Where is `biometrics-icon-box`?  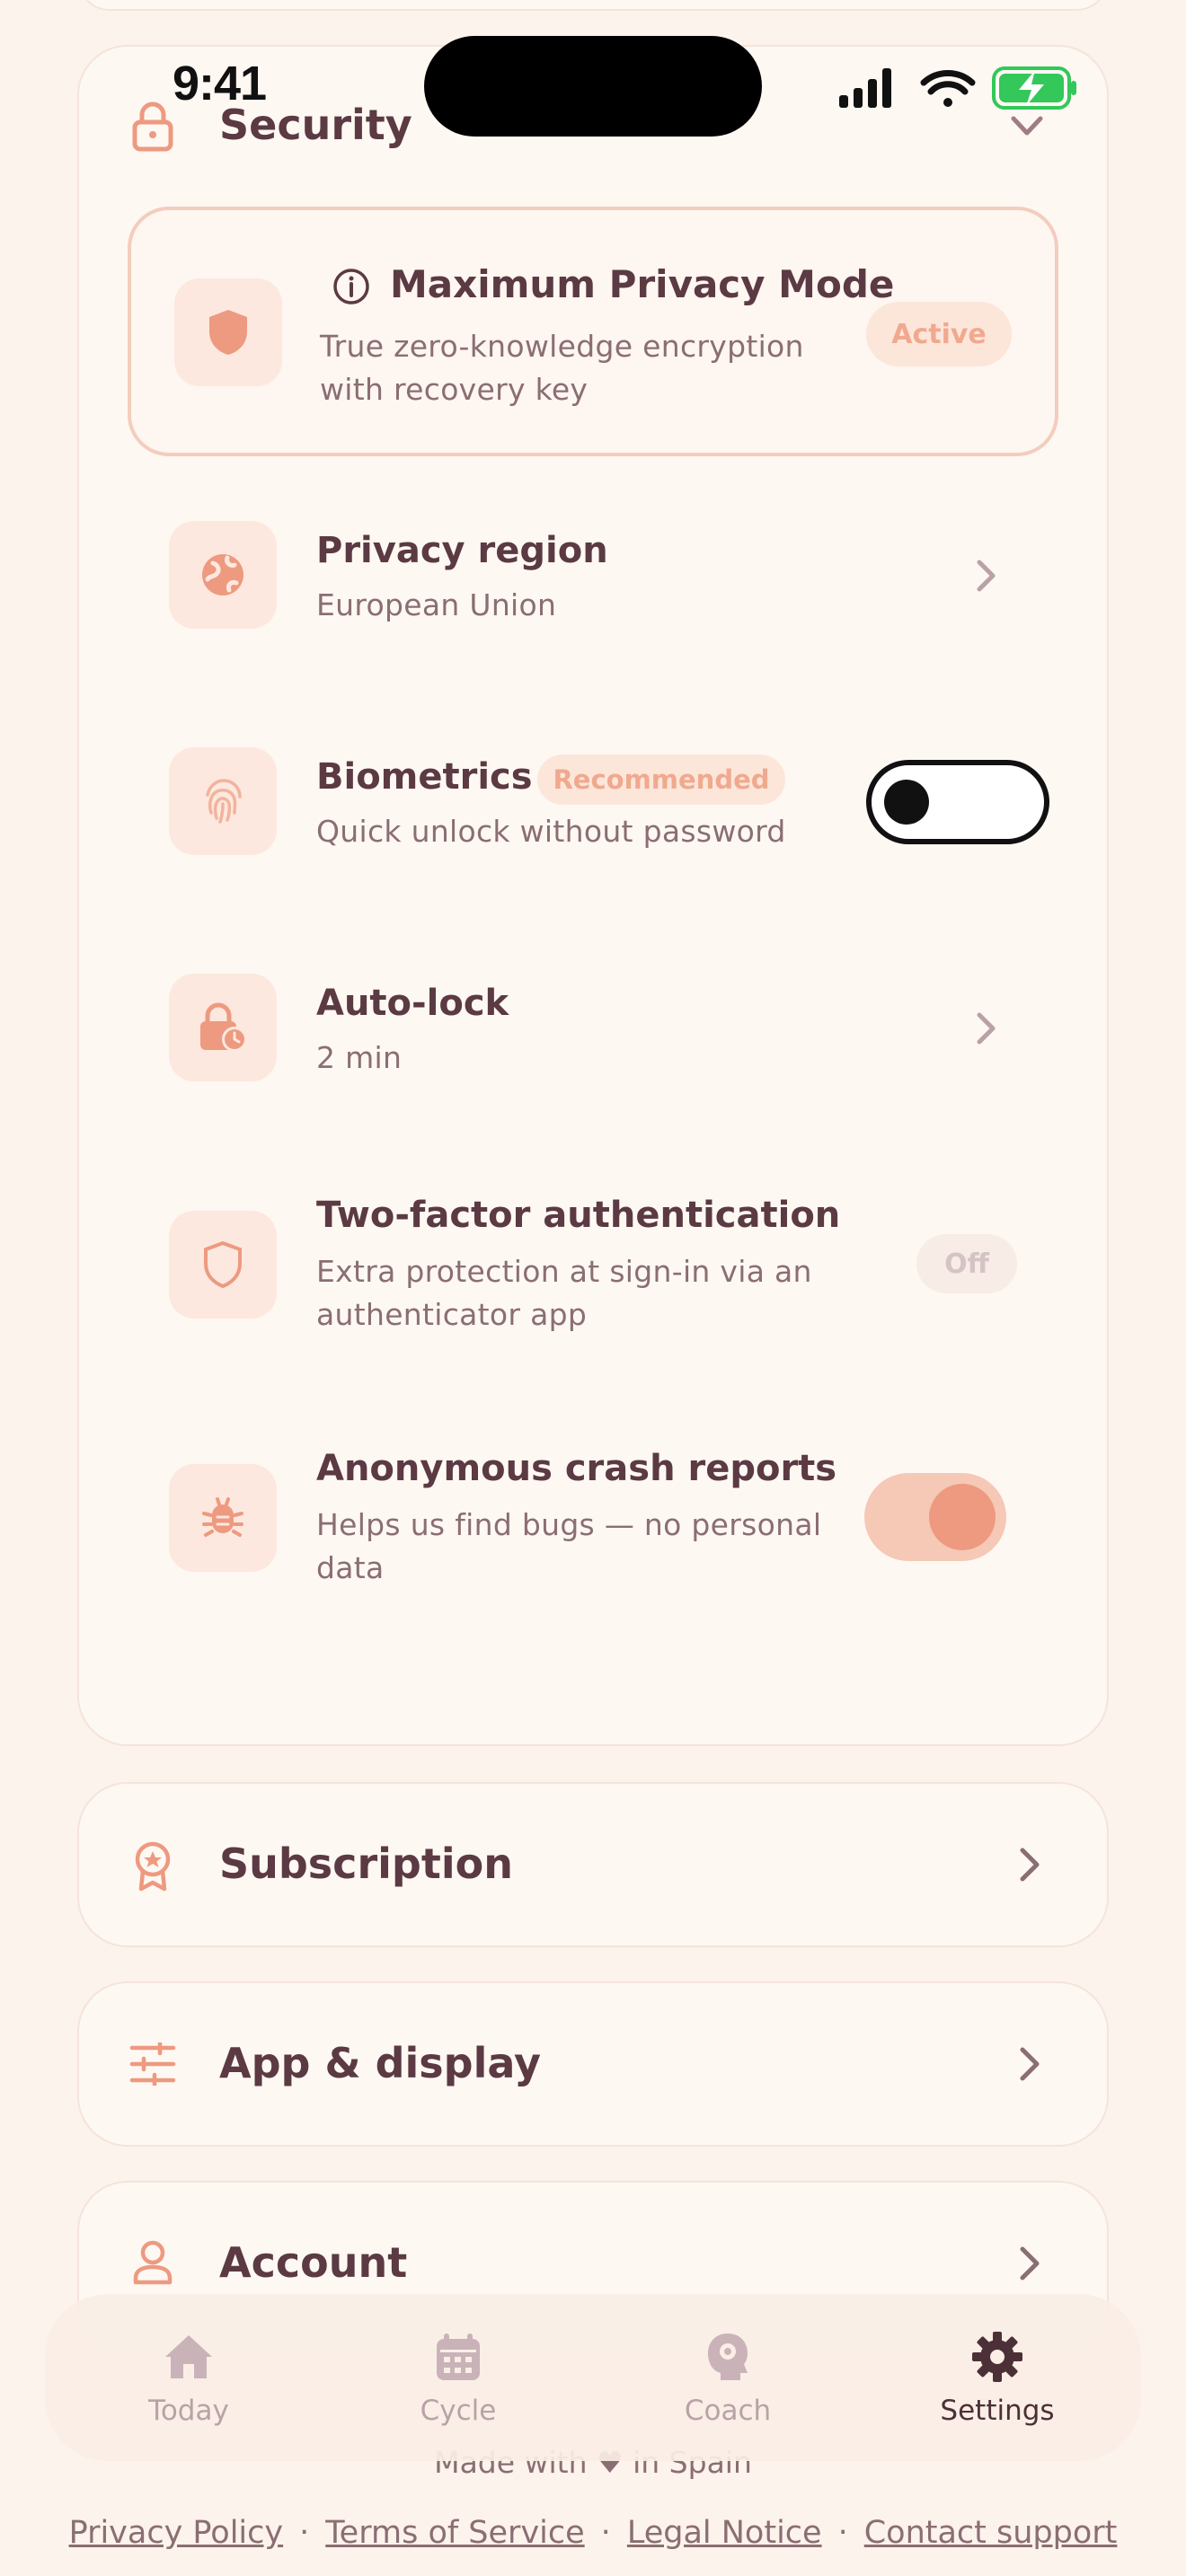 biometrics-icon-box is located at coordinates (223, 801).